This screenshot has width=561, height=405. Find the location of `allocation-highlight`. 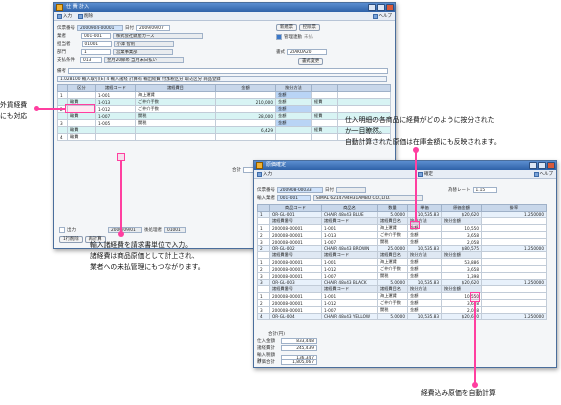

allocation-highlight is located at coordinates (415, 225).